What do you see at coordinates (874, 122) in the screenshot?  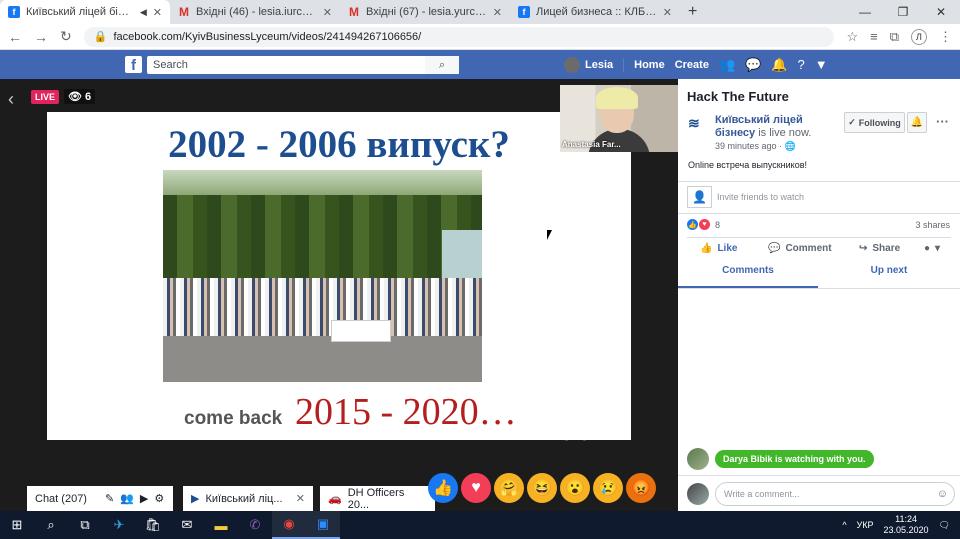 I see `following-button: ✓ Following` at bounding box center [874, 122].